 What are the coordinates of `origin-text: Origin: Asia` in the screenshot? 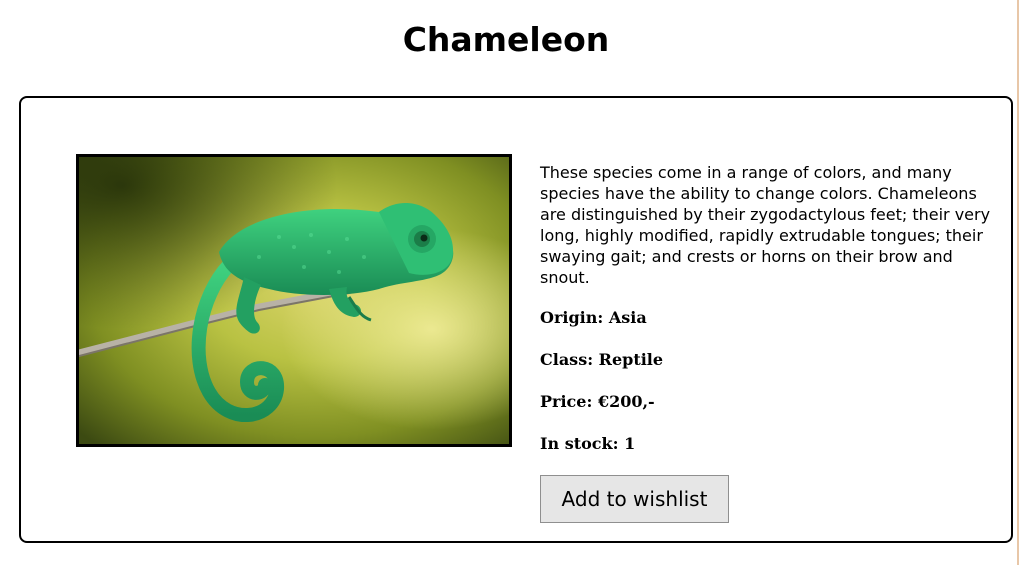 It's located at (593, 317).